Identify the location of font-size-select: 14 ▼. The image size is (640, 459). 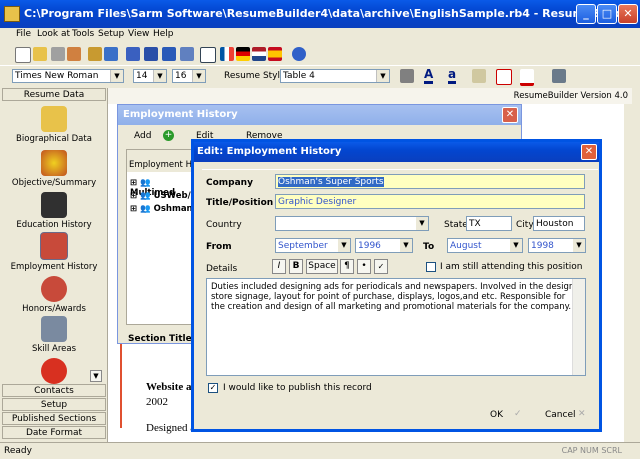
(150, 76).